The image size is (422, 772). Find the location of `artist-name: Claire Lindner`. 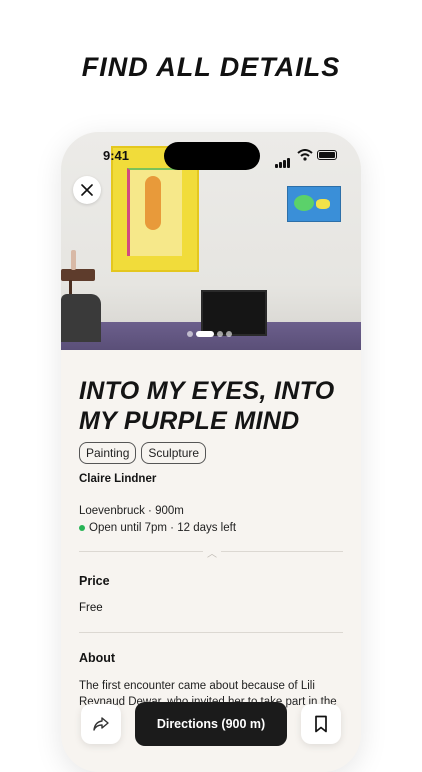

artist-name: Claire Lindner is located at coordinates (211, 479).